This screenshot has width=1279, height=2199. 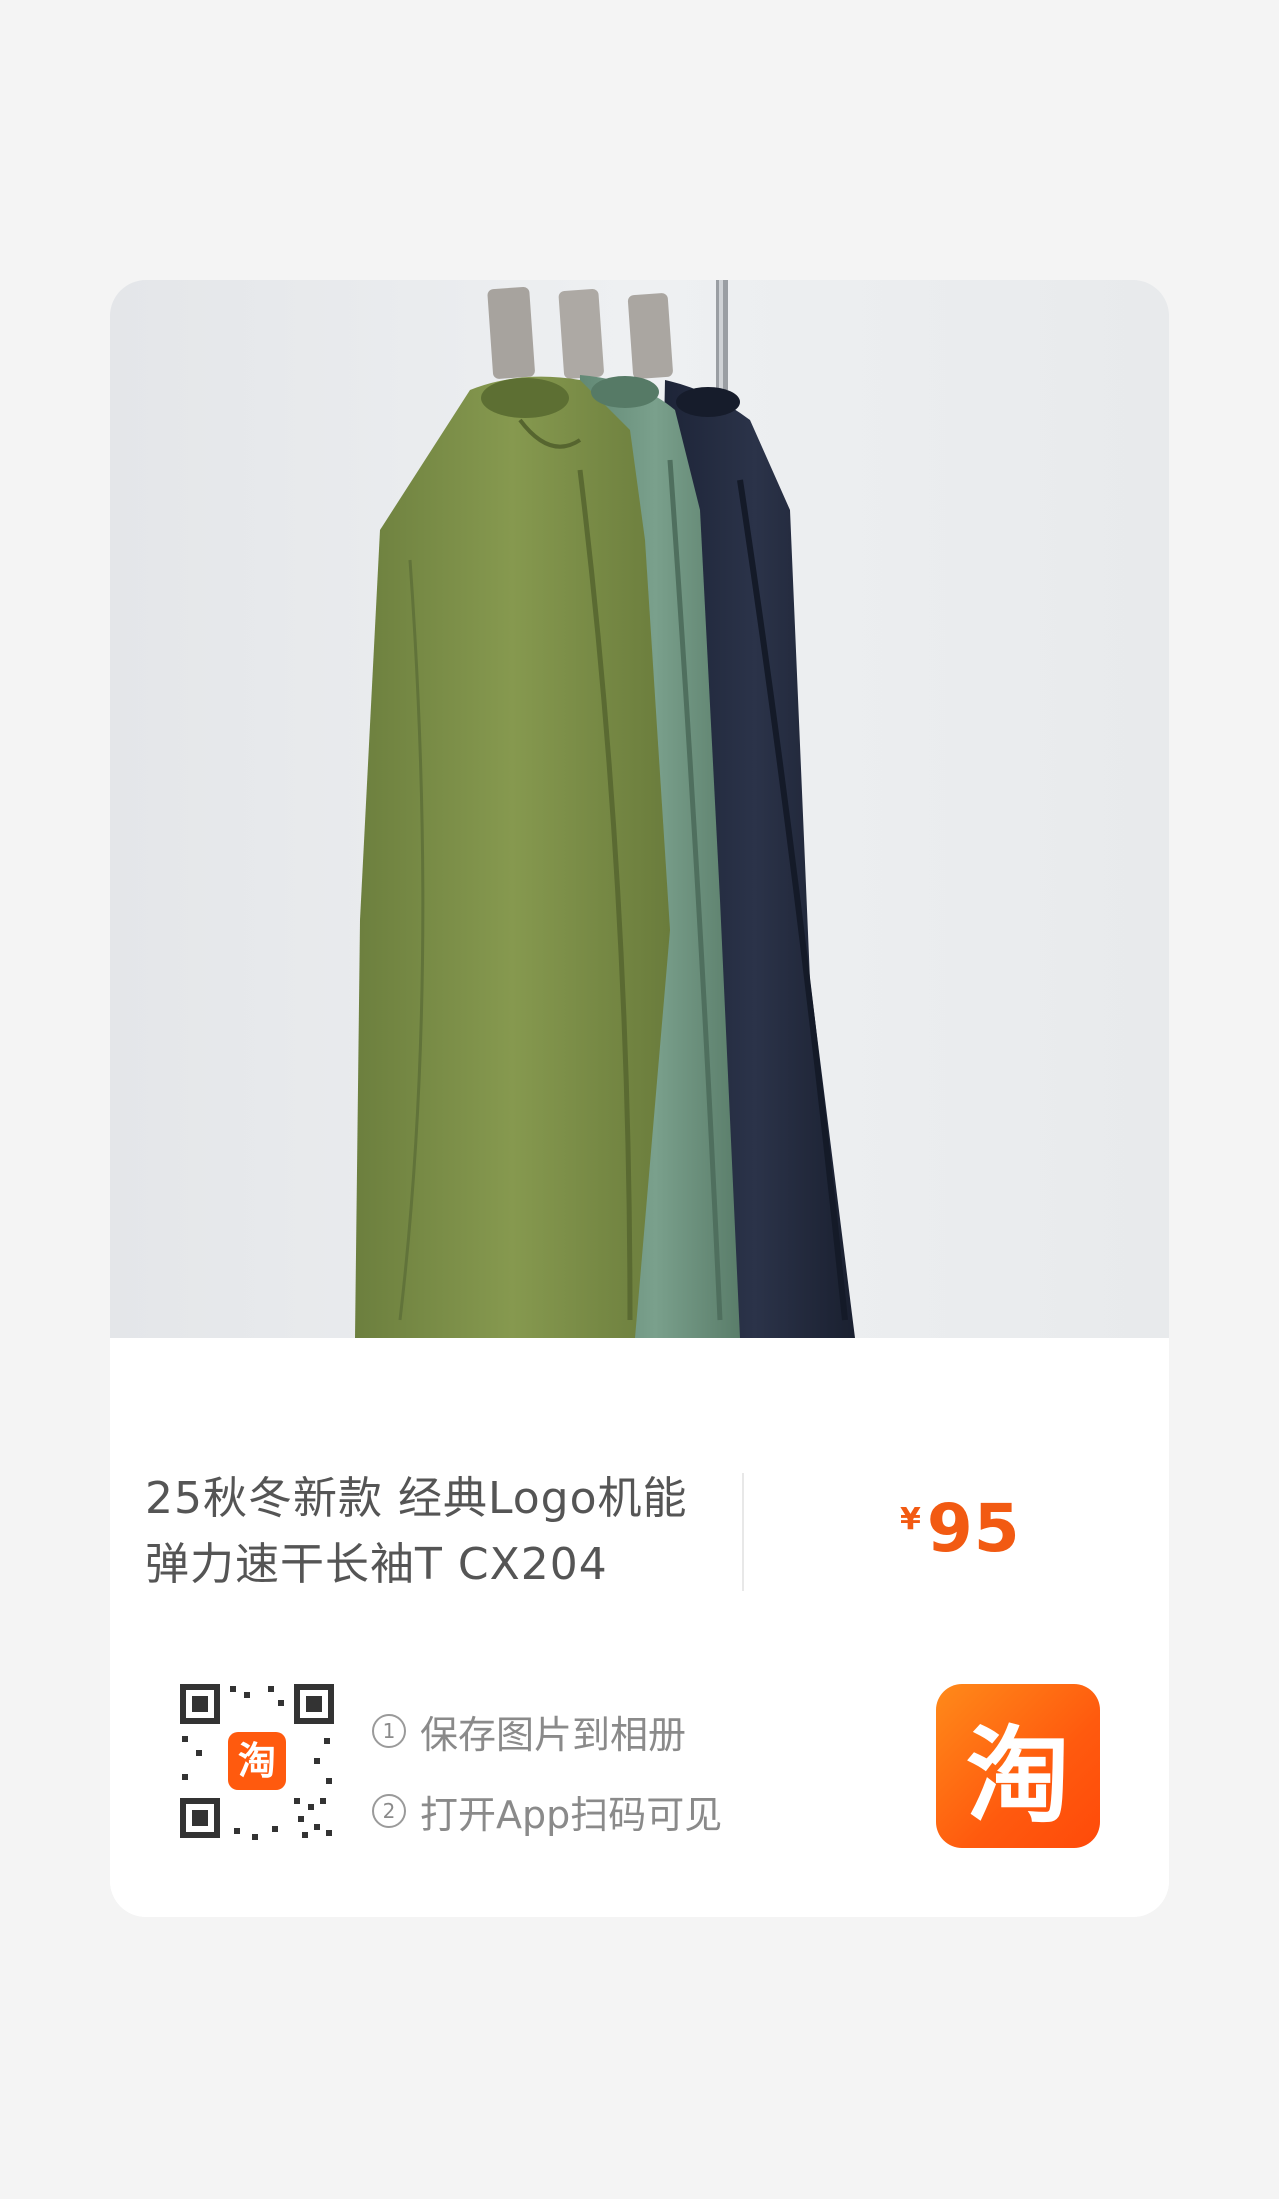 What do you see at coordinates (376, 1564) in the screenshot?
I see `product-title-line-2: 弹力速干长袖T CX204` at bounding box center [376, 1564].